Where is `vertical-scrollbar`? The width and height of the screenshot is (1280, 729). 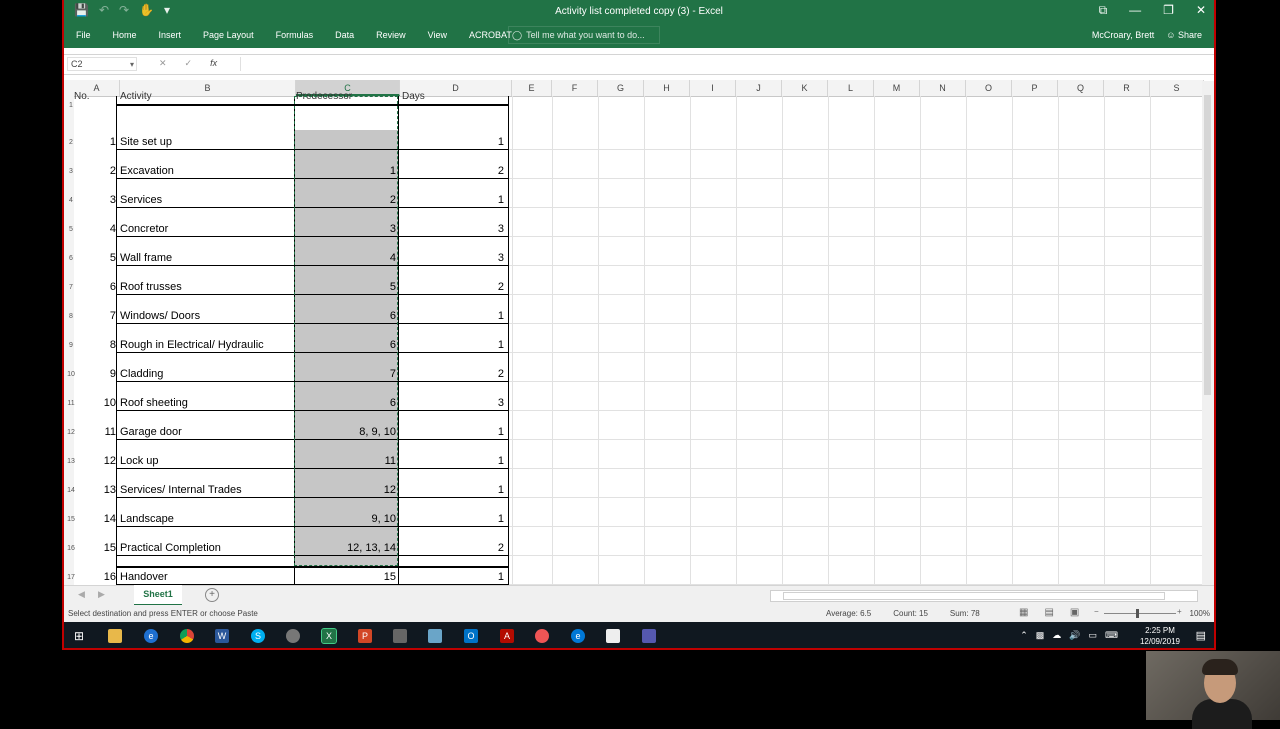 vertical-scrollbar is located at coordinates (1208, 333).